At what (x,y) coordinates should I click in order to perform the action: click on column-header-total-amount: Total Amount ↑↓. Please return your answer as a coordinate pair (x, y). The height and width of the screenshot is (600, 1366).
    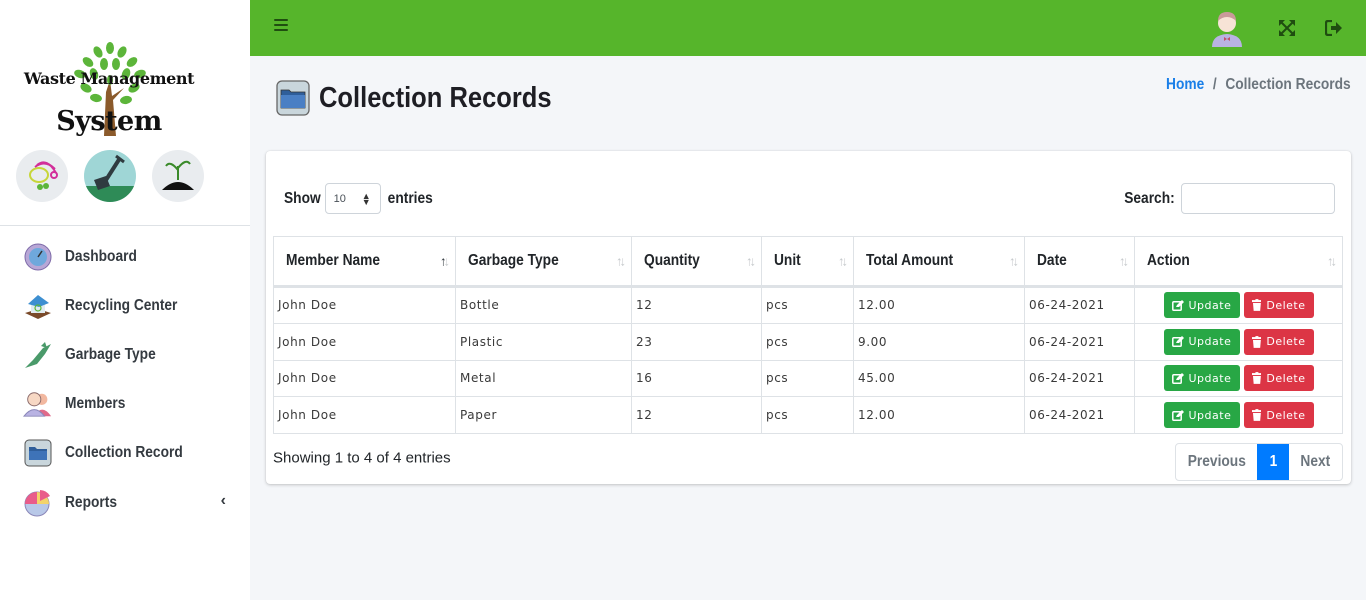
    Looking at the image, I should click on (939, 262).